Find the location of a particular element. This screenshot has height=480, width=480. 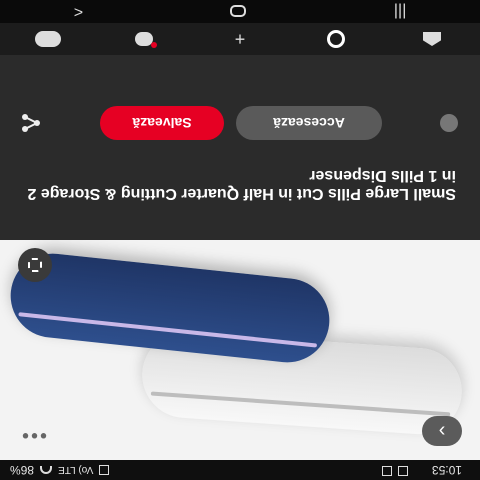

home-icon is located at coordinates (432, 39).